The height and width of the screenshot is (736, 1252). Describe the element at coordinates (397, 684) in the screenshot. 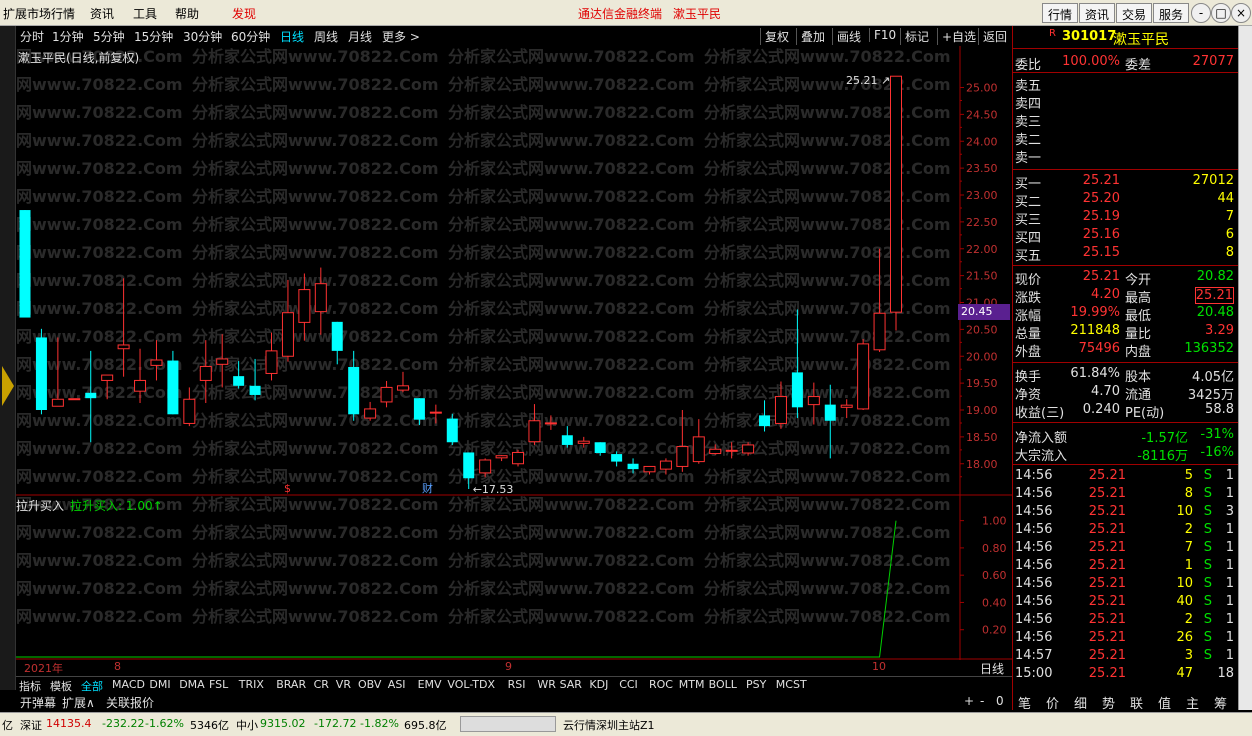

I see `indicator-tab-12: ASI` at that location.